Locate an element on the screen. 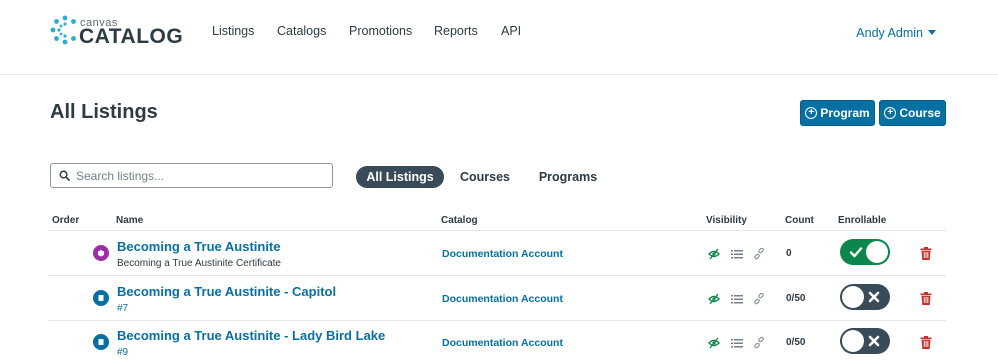  brand-big-text: CATALOG is located at coordinates (131, 36).